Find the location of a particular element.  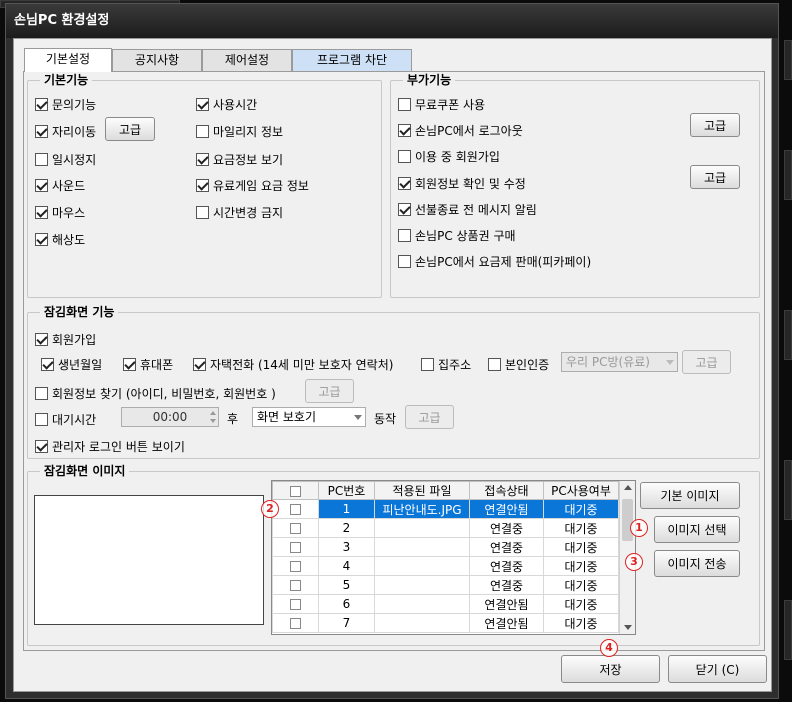

basic-time-change-lock-checkbox: 시간변경 금지 is located at coordinates (239, 212).